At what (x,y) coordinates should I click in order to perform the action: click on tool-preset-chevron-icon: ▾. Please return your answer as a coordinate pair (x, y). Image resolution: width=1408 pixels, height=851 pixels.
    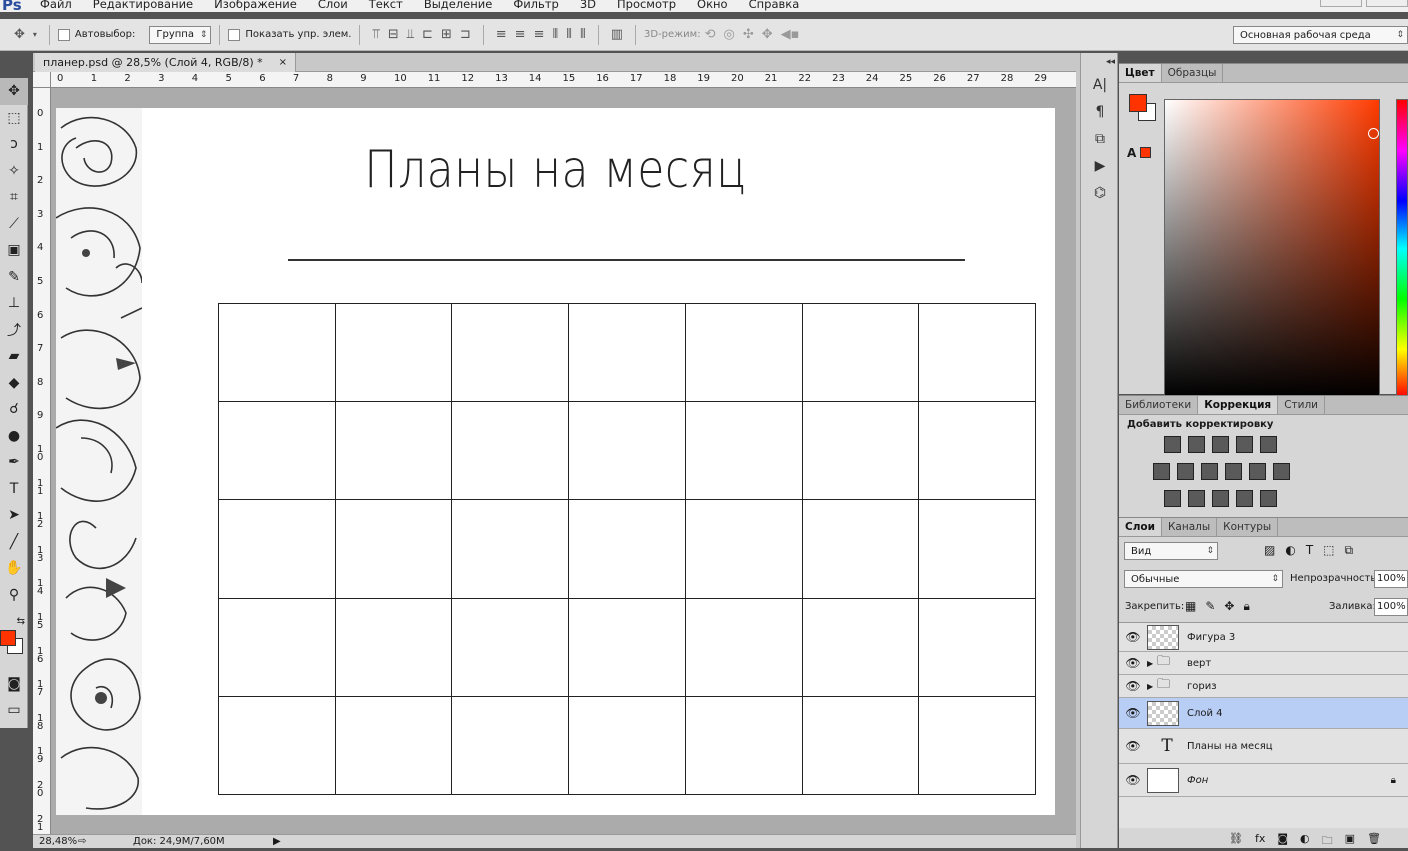
    Looking at the image, I should click on (35, 34).